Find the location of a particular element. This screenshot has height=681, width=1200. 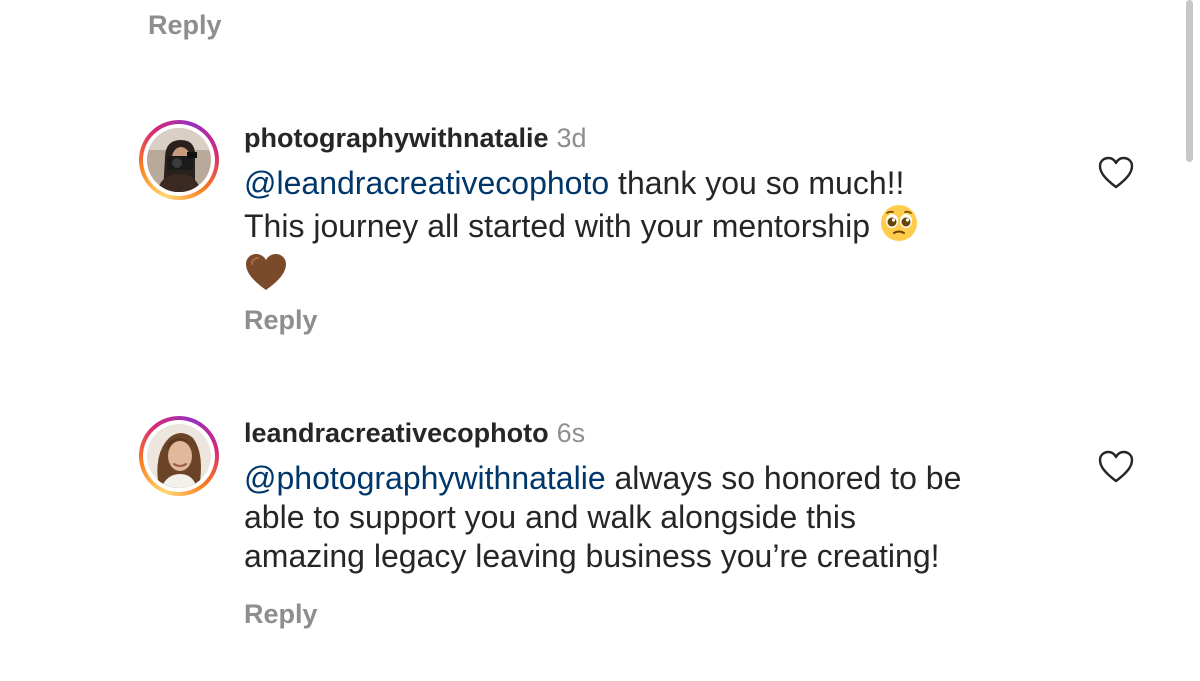

comment-text-line: thank you so much!! is located at coordinates (757, 183).